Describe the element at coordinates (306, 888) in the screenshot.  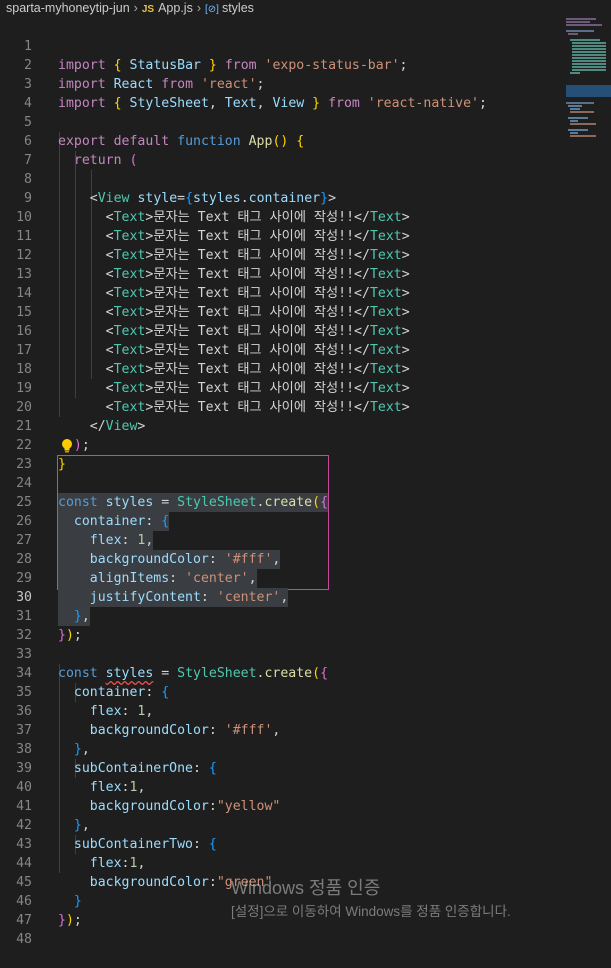
I see `watermark-title: Windows 정품 인증` at that location.